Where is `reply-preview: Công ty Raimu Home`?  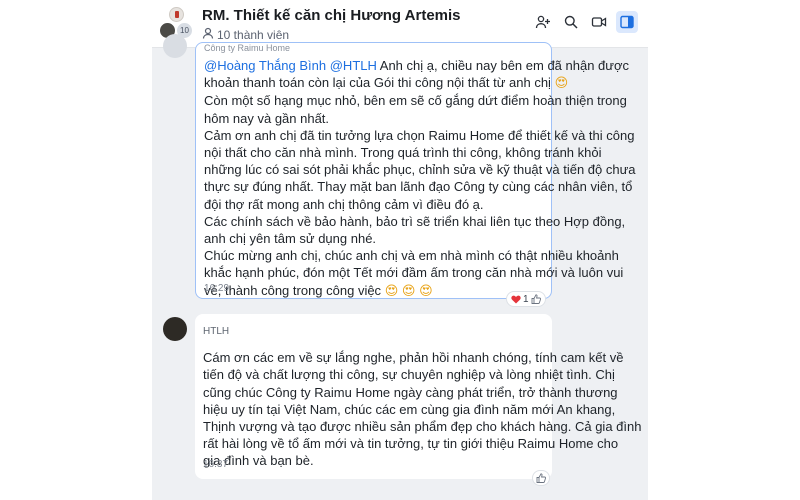
reply-preview: Công ty Raimu Home is located at coordinates (247, 48).